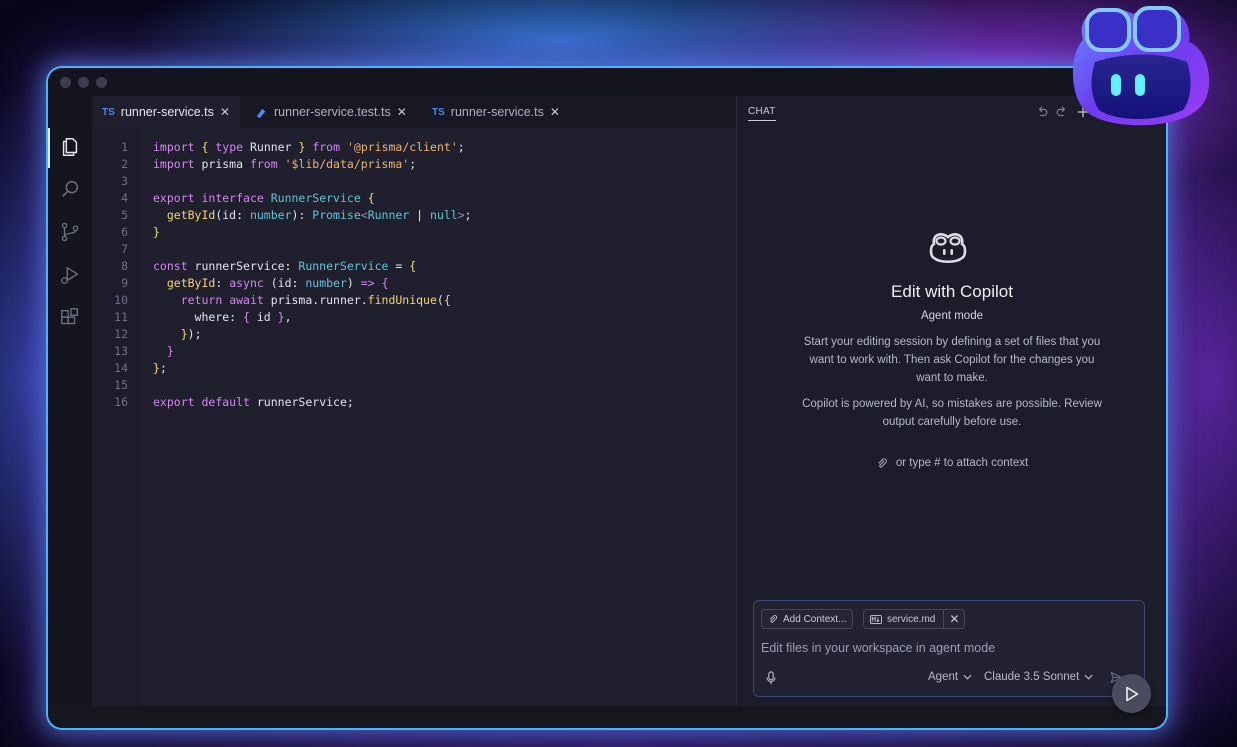  I want to click on agent-mode-select: Agent, so click(950, 677).